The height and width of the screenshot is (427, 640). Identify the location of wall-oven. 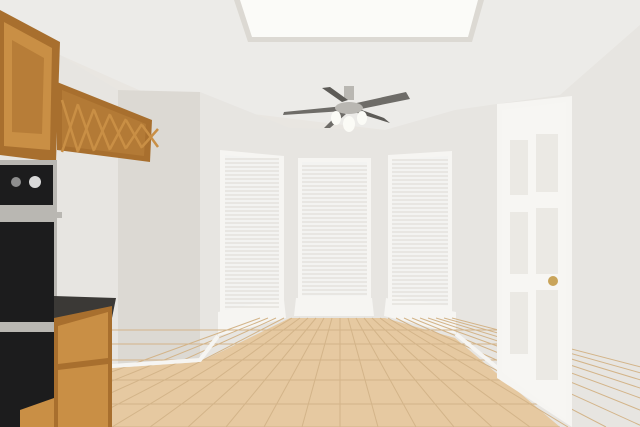
(31, 293).